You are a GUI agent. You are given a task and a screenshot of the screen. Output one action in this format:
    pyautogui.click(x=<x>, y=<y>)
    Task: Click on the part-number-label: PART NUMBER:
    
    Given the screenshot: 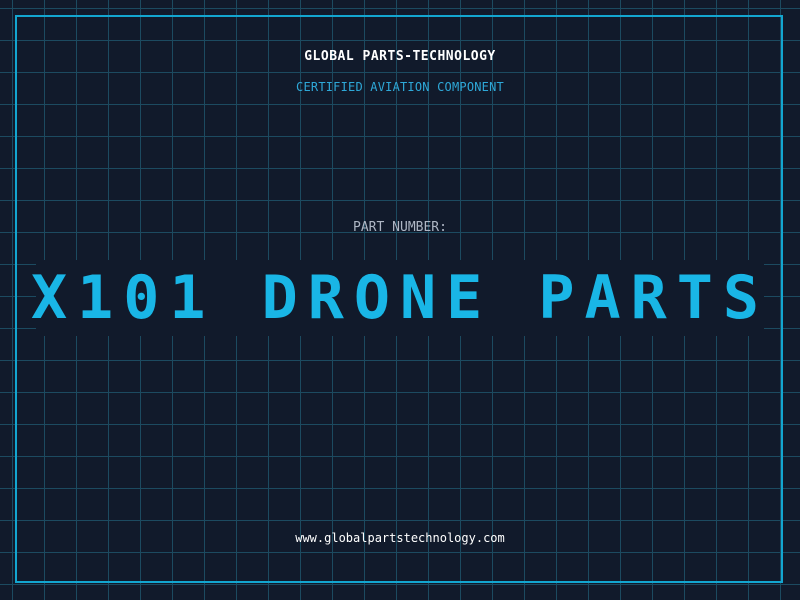 What is the action you would take?
    pyautogui.click(x=400, y=227)
    